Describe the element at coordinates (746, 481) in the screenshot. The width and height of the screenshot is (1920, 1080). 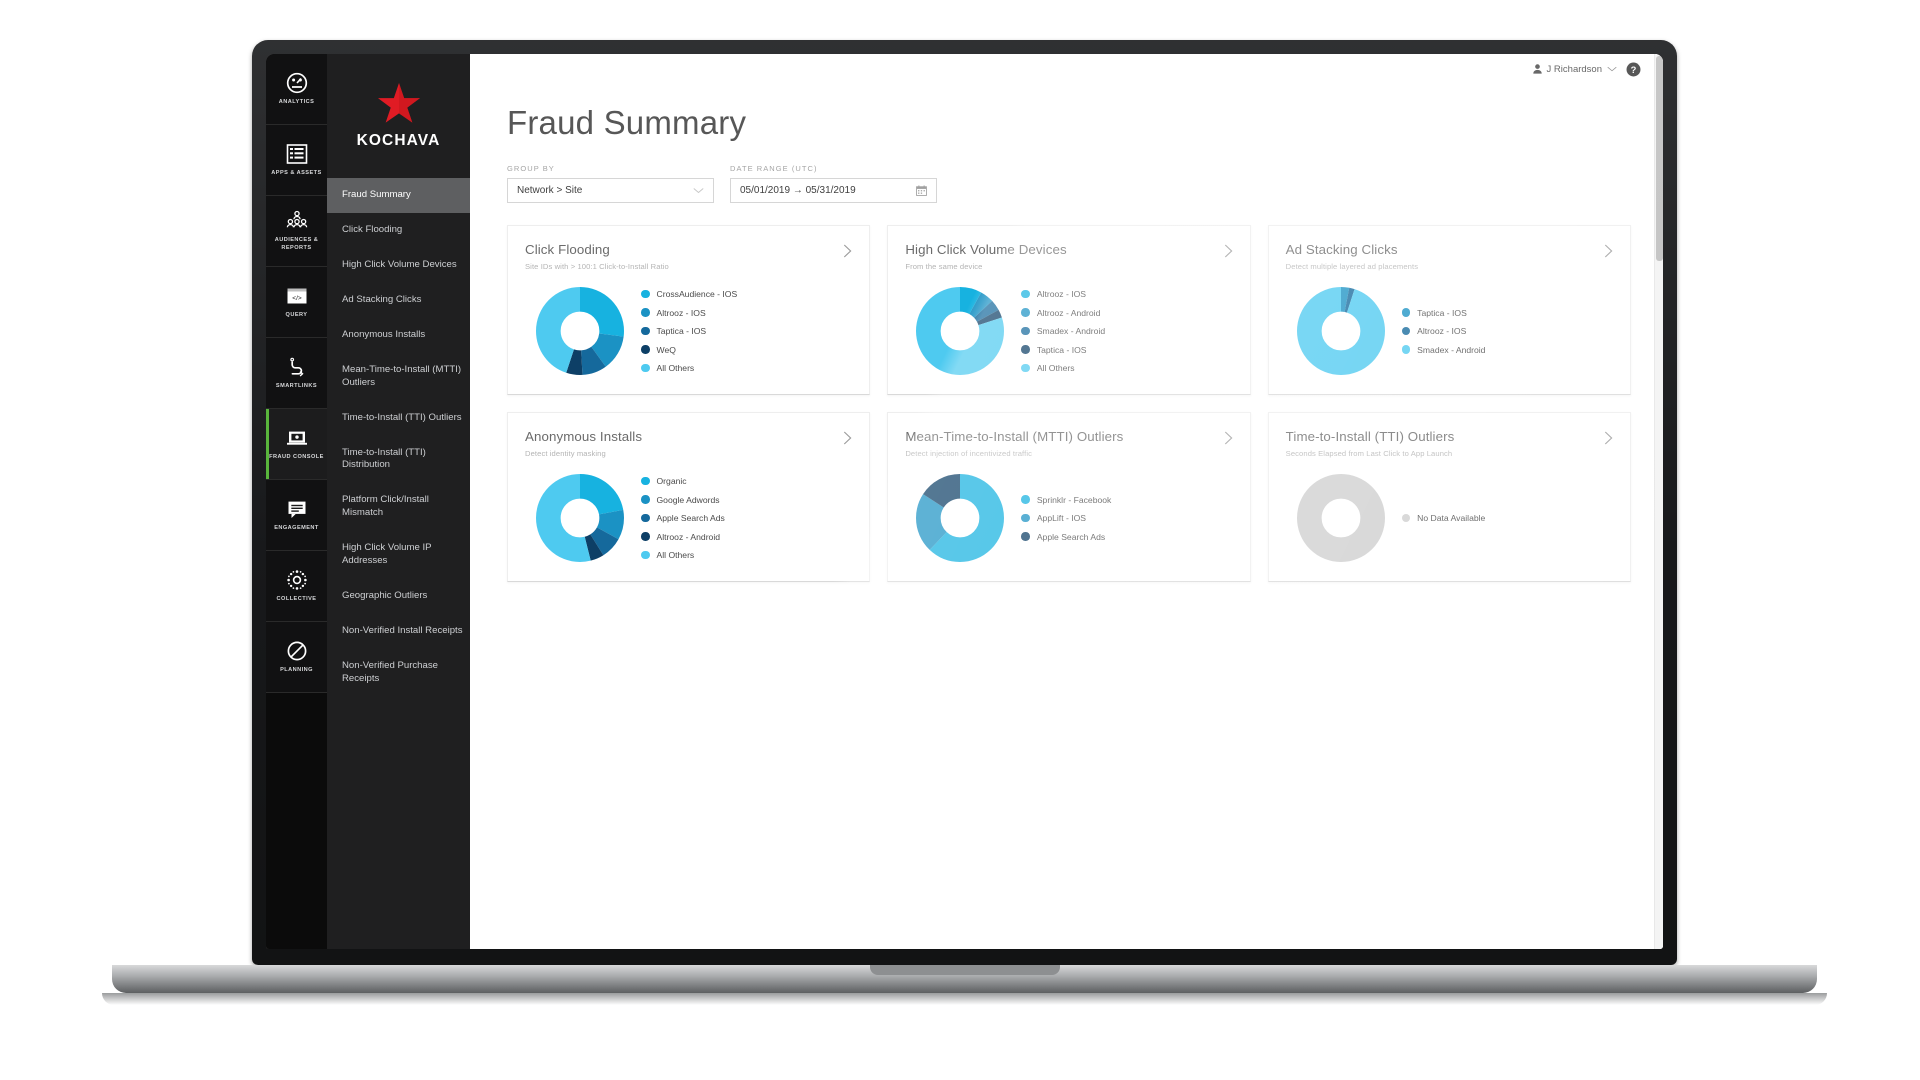
I see `legend-item: Organic` at that location.